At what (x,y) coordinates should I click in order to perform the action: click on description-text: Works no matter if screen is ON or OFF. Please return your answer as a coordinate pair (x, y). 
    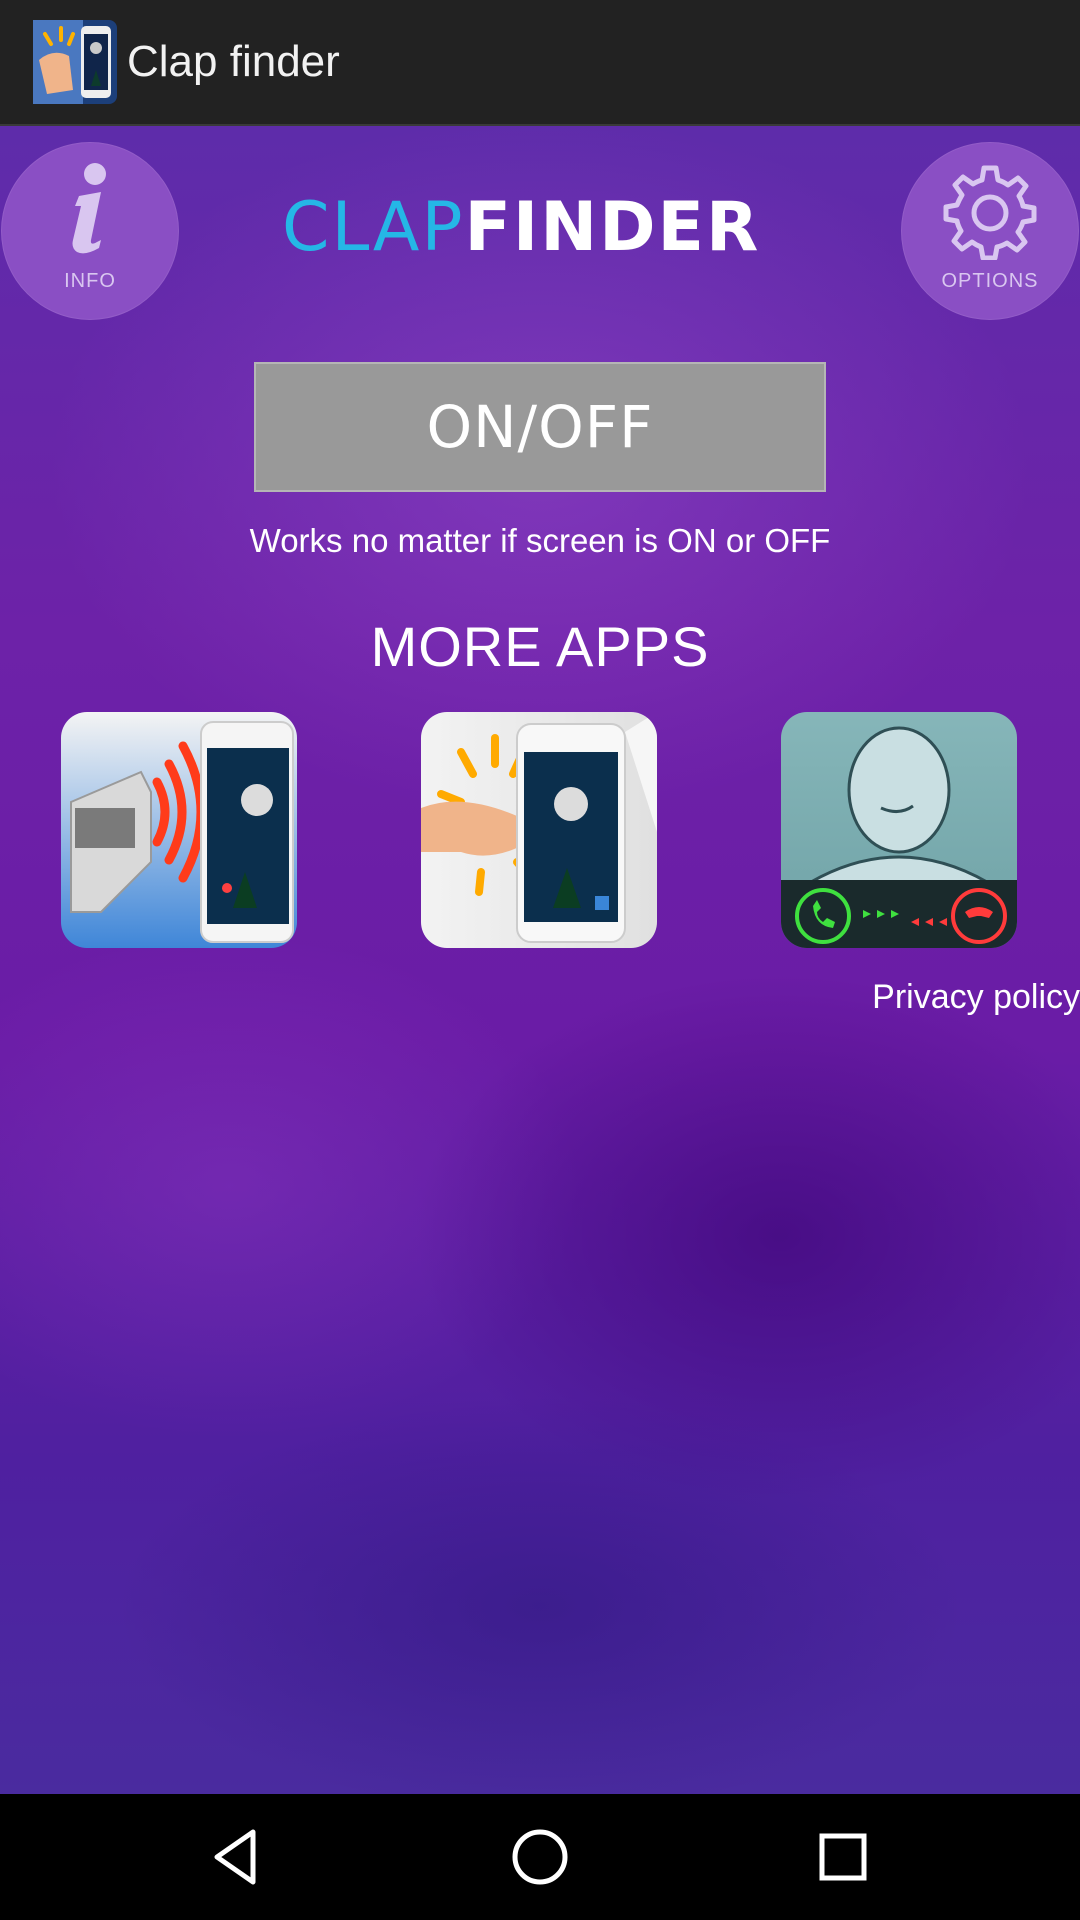
    Looking at the image, I should click on (540, 540).